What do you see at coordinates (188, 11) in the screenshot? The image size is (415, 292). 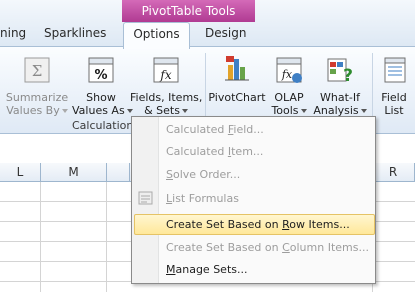 I see `contextual-tab-title: PivotTable Tools` at bounding box center [188, 11].